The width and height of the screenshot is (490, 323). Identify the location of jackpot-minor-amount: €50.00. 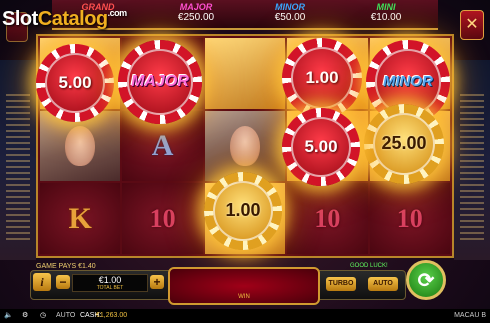
(290, 17).